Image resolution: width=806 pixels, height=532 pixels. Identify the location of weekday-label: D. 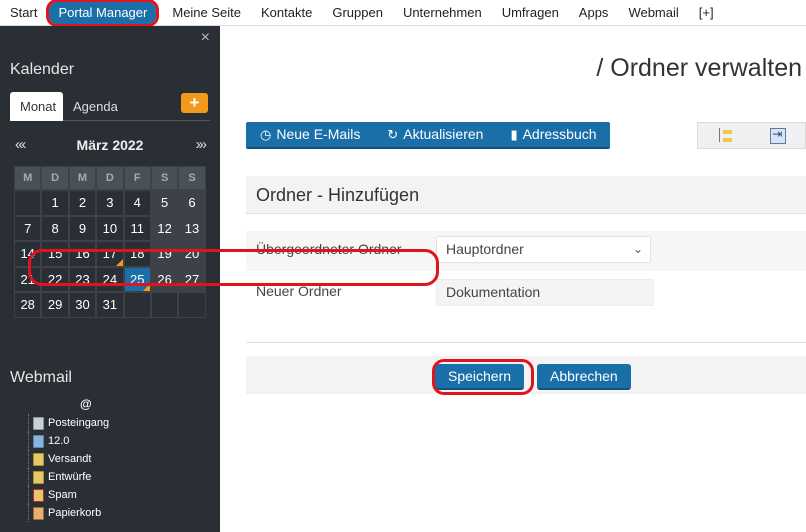
(110, 178).